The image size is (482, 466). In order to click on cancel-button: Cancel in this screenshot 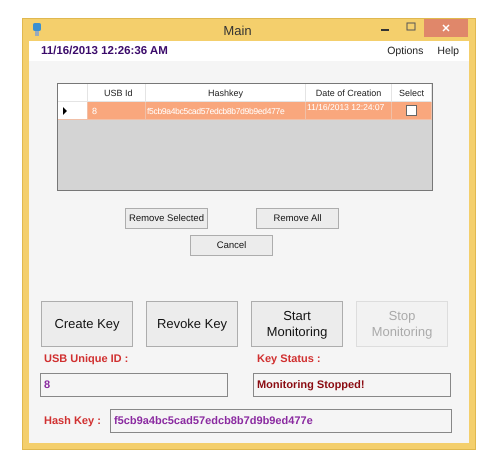, I will do `click(231, 245)`.